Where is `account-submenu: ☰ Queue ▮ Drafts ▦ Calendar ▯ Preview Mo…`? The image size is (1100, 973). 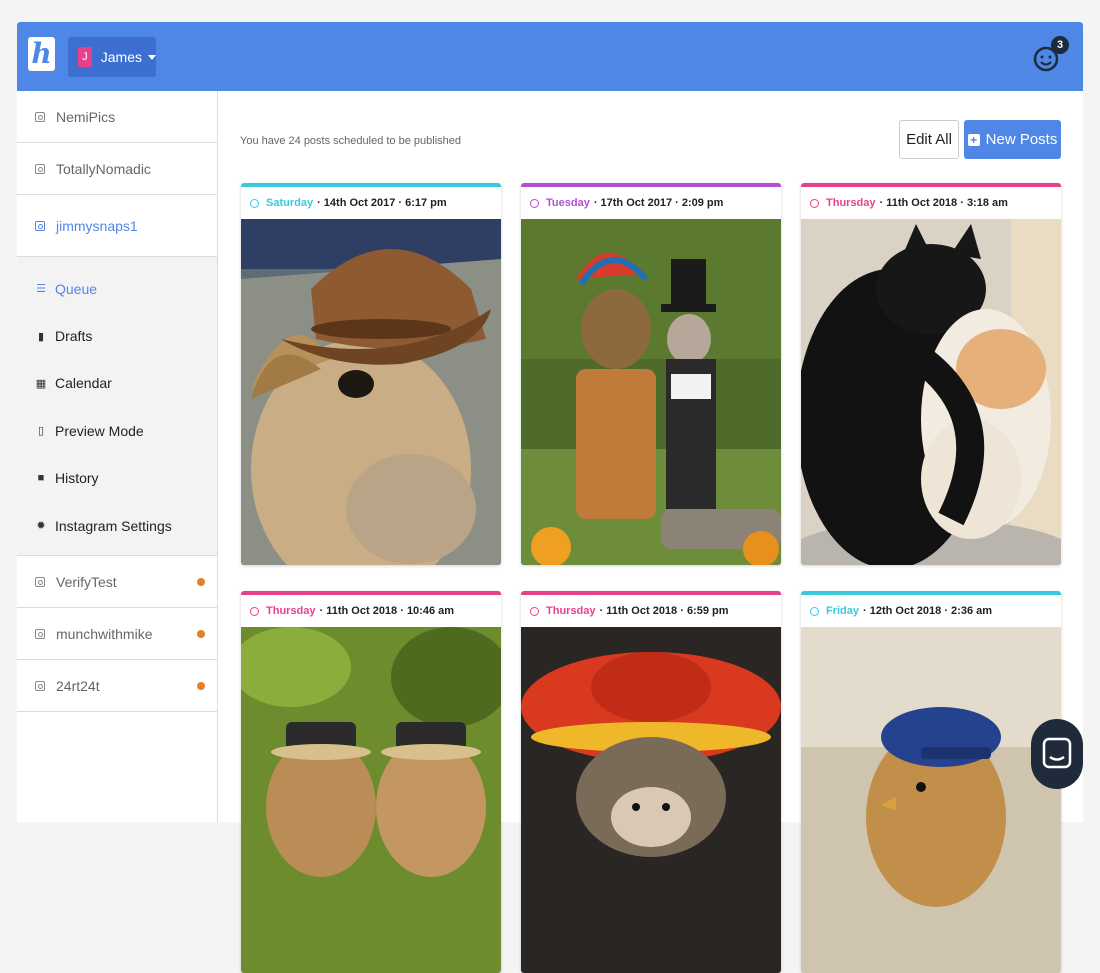 account-submenu: ☰ Queue ▮ Drafts ▦ Calendar ▯ Preview Mo… is located at coordinates (117, 407).